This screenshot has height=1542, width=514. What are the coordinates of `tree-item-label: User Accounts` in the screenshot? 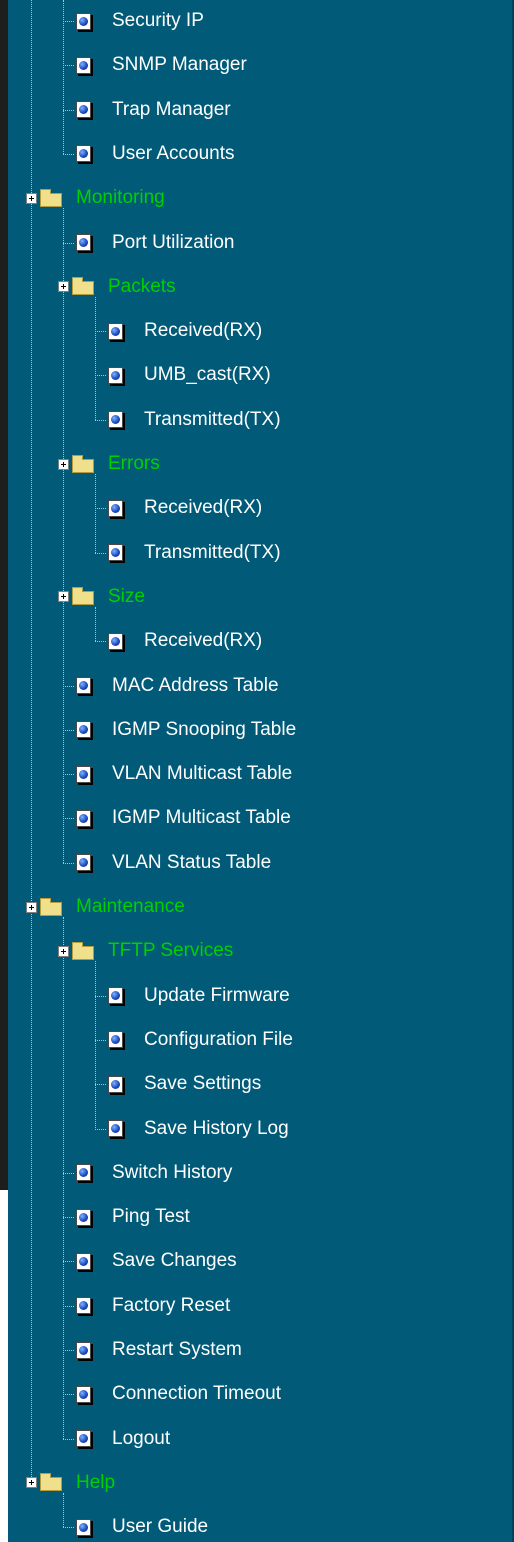 It's located at (173, 153).